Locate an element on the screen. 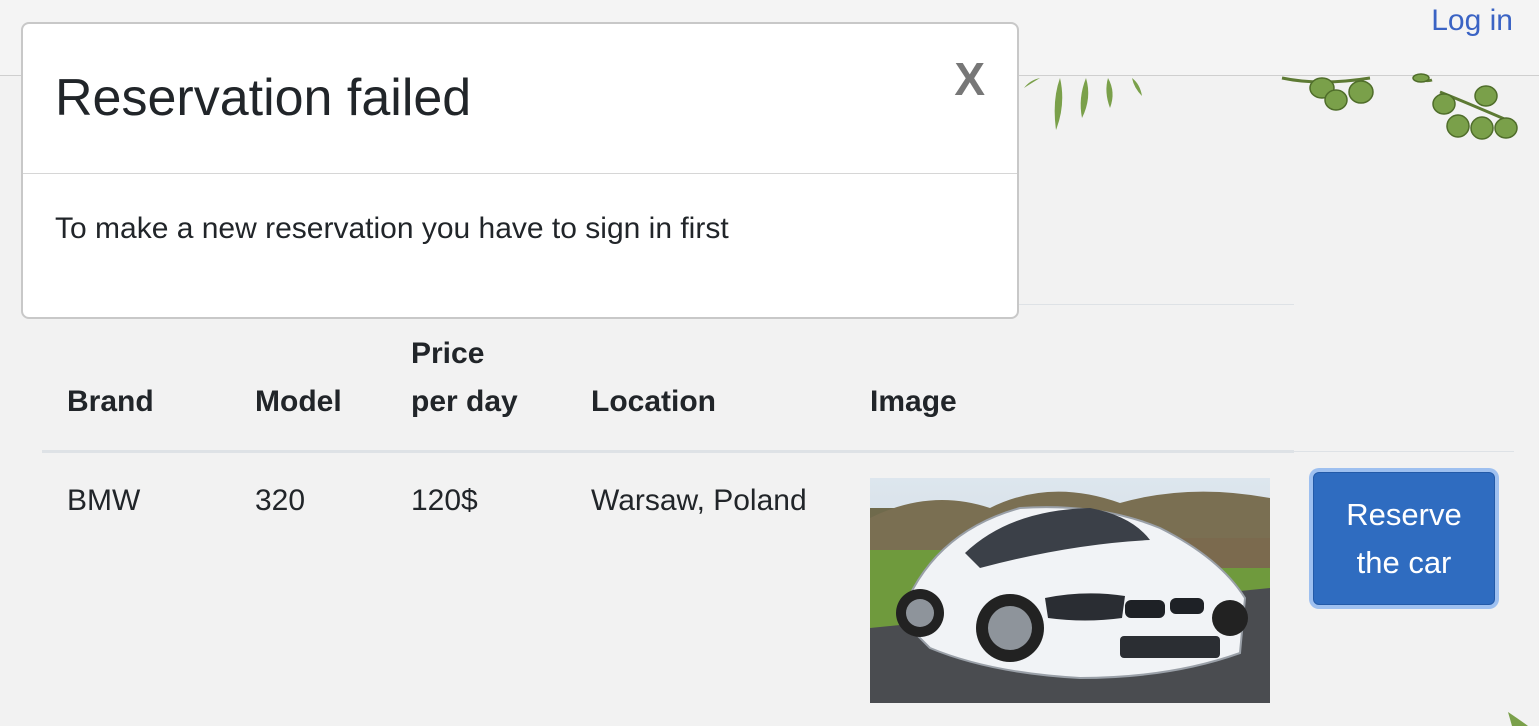  car-image is located at coordinates (1070, 590).